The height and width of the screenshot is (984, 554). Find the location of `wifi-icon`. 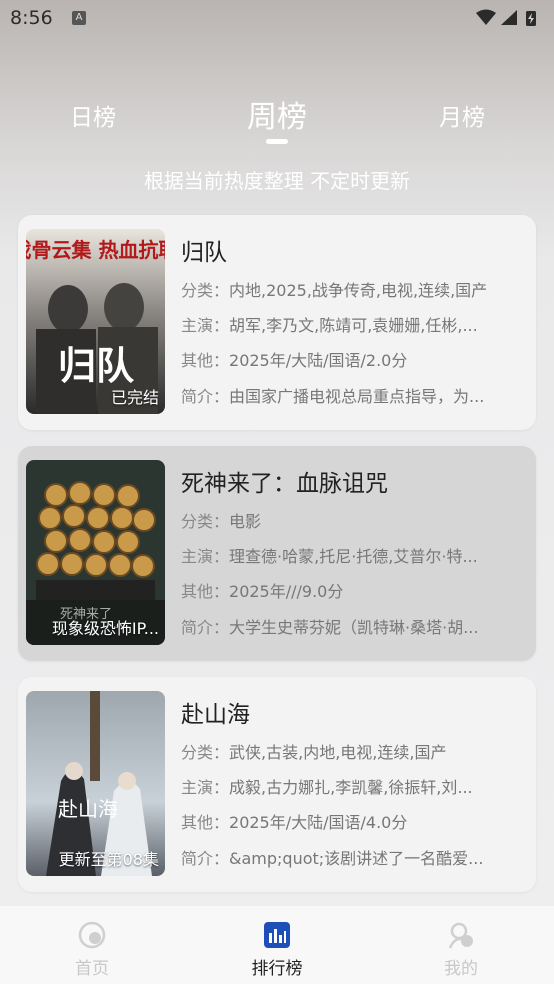

wifi-icon is located at coordinates (486, 17).